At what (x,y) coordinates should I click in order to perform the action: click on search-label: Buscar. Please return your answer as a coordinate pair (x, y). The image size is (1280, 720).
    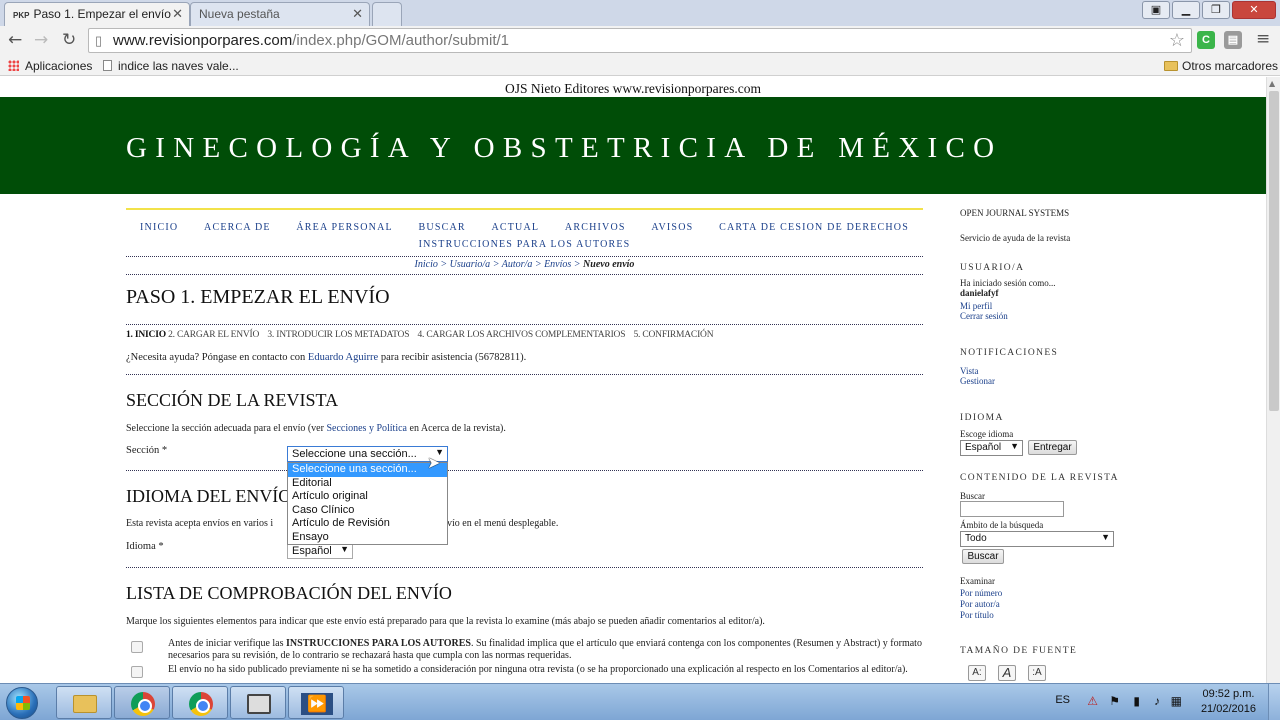
    Looking at the image, I should click on (972, 496).